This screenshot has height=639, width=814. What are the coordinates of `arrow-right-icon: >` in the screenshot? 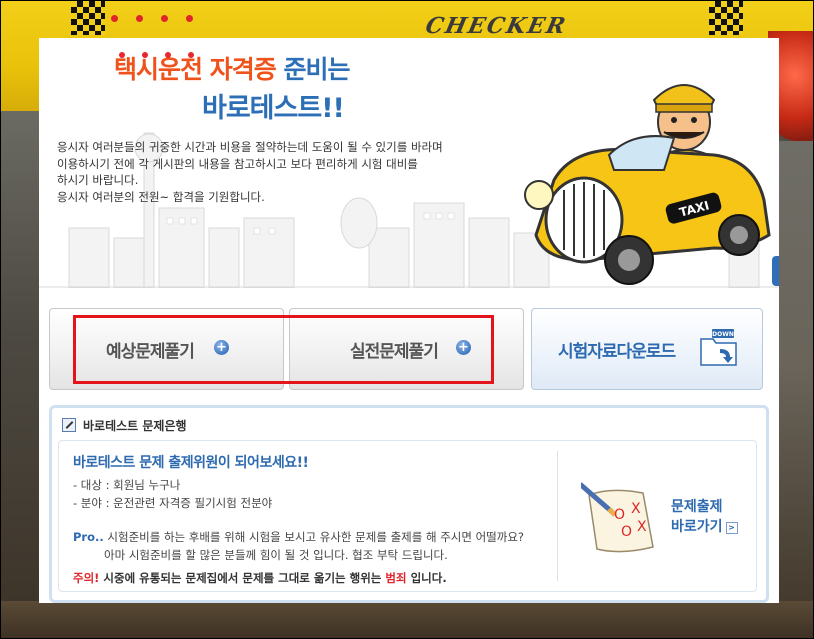 It's located at (731, 528).